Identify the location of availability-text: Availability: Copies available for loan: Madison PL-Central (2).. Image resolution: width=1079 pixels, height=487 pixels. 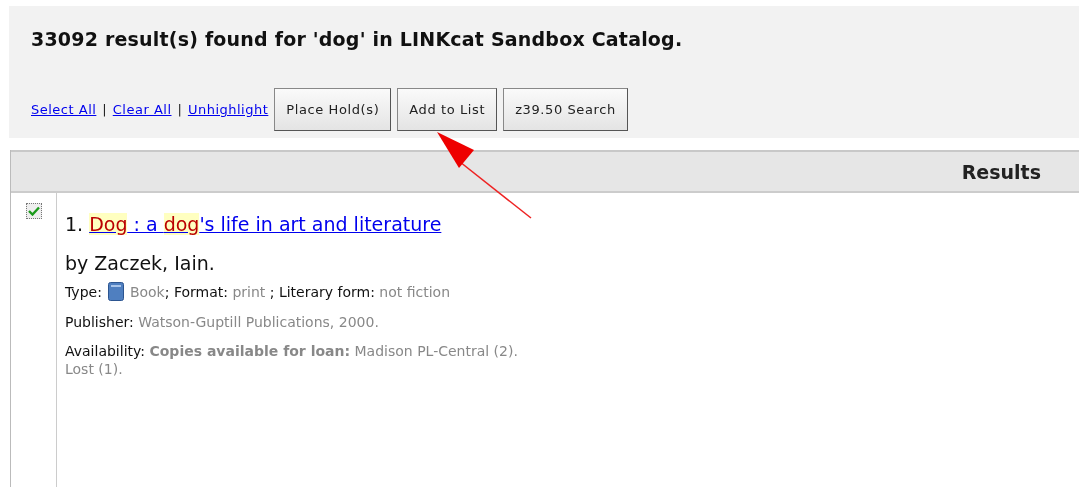
(291, 351).